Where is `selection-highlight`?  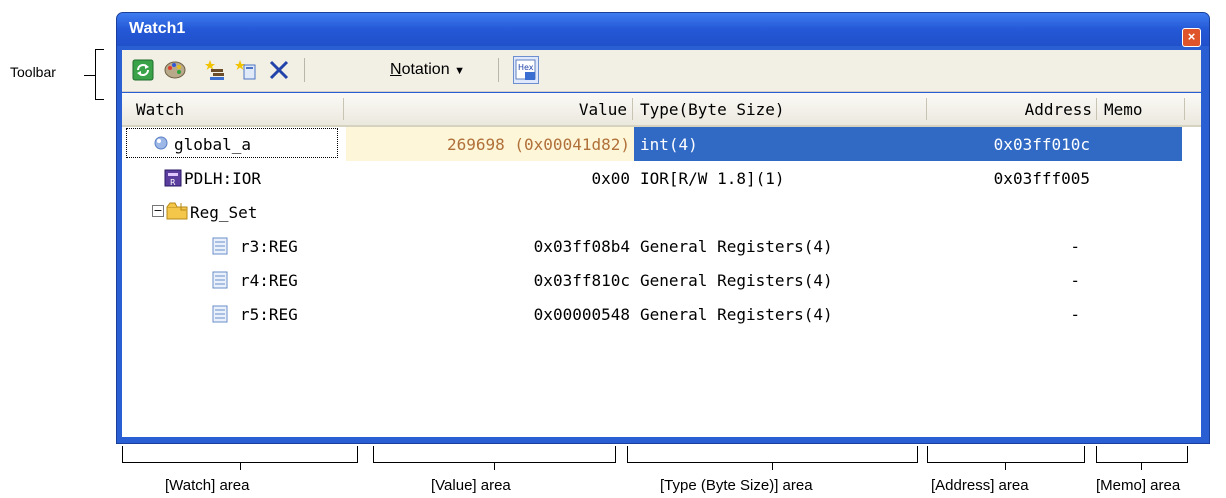
selection-highlight is located at coordinates (908, 144).